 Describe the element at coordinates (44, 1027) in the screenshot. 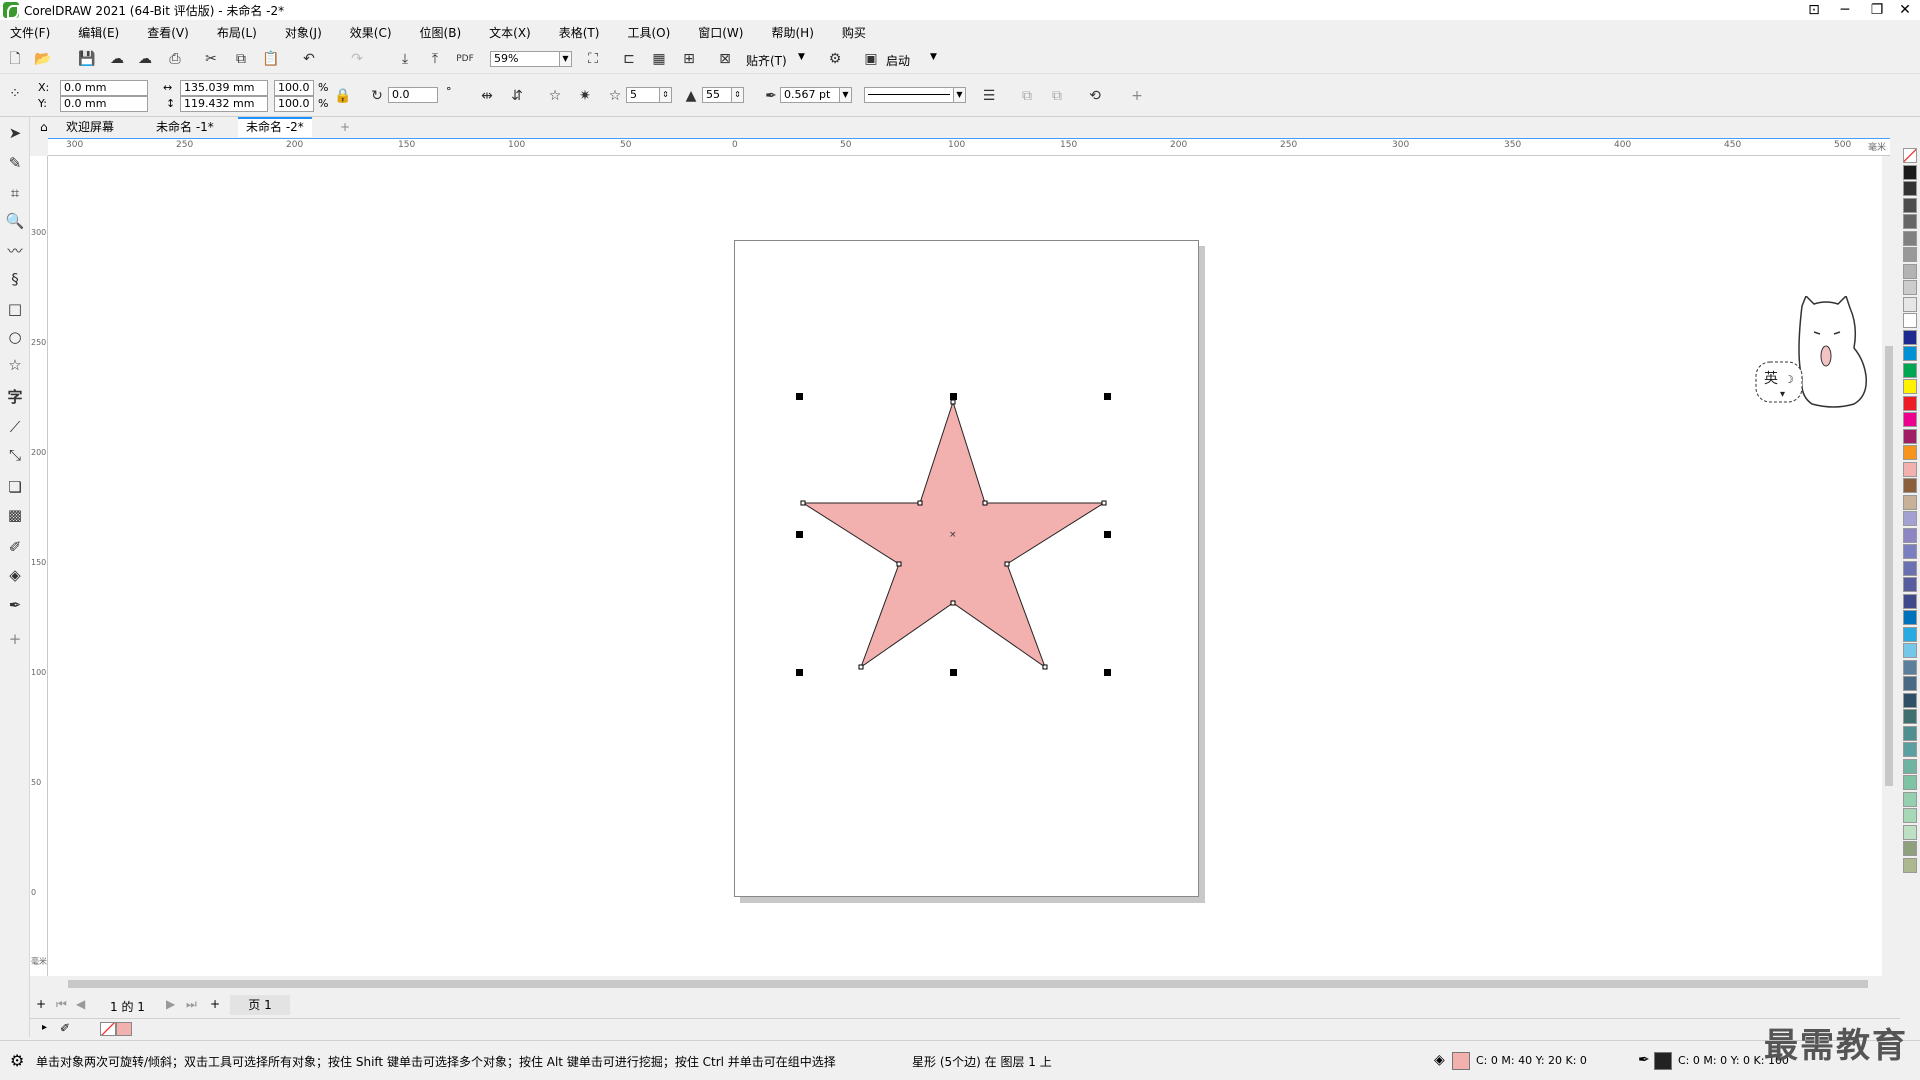

I see `palette-expand-icon: ▸` at that location.